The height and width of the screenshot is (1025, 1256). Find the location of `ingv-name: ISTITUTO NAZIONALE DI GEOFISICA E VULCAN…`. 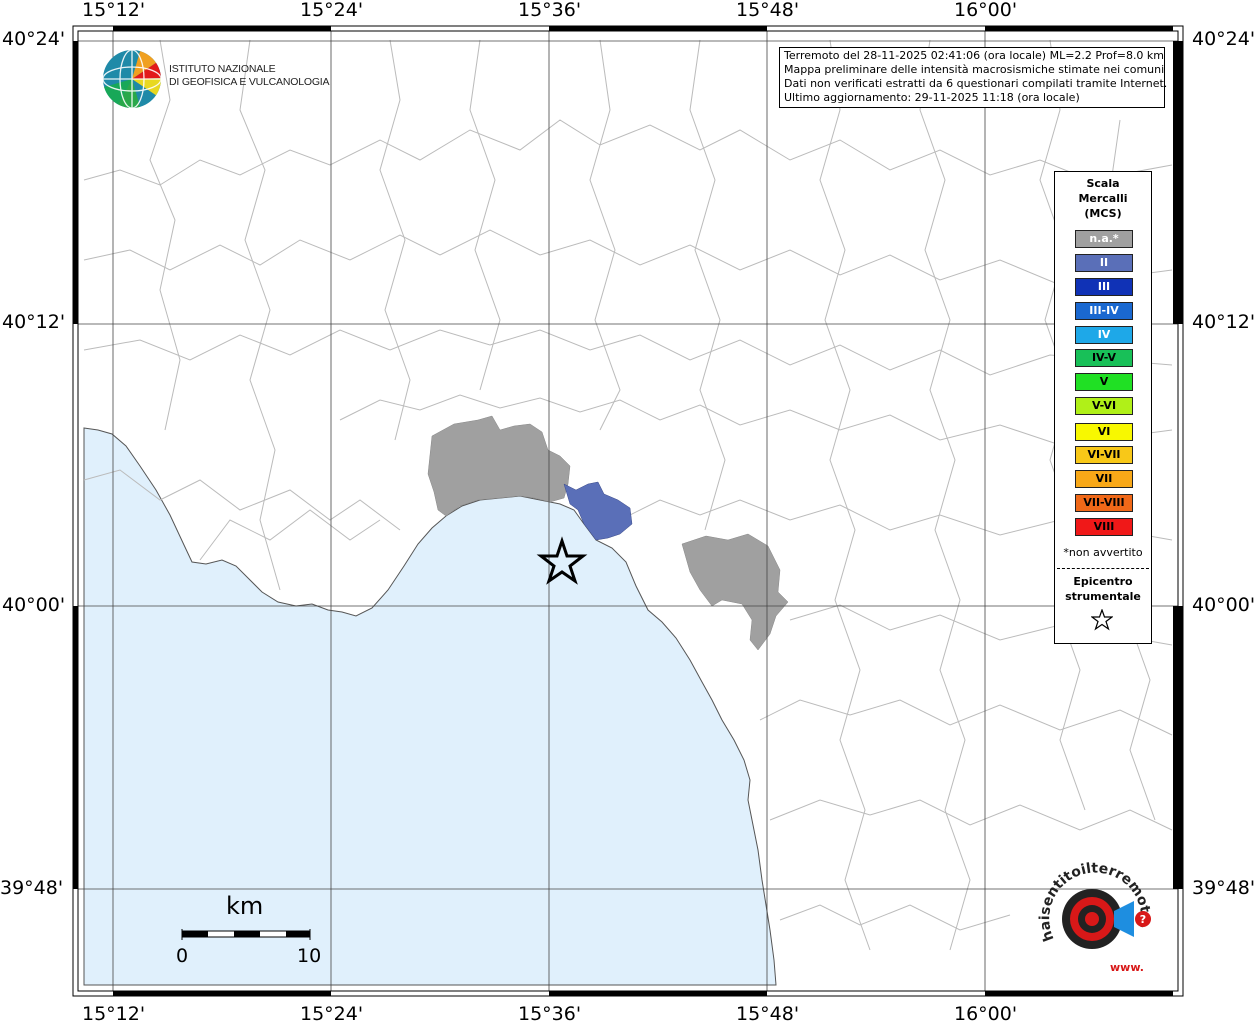

ingv-name: ISTITUTO NAZIONALE DI GEOFISICA E VULCAN… is located at coordinates (249, 76).